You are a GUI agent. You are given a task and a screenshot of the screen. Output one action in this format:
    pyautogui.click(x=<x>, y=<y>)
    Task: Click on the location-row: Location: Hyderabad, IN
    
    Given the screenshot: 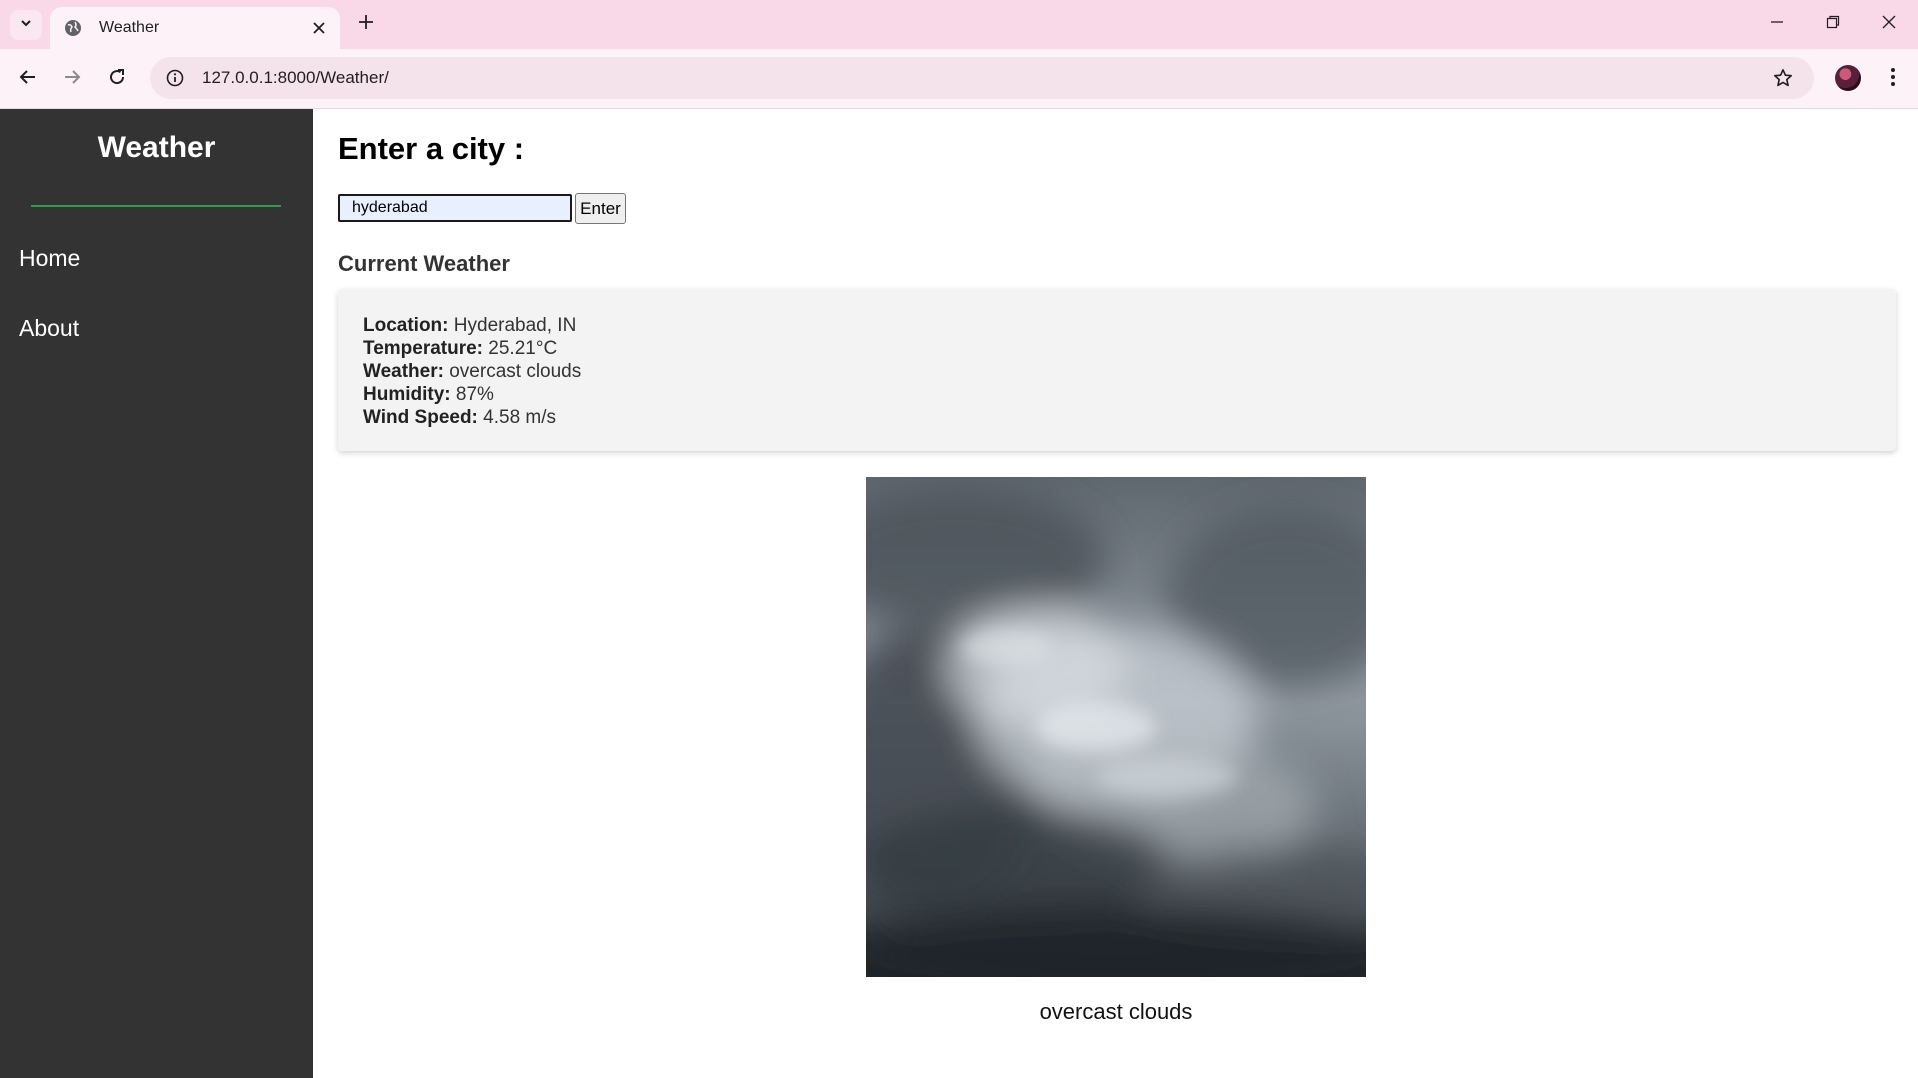 What is the action you would take?
    pyautogui.click(x=472, y=325)
    